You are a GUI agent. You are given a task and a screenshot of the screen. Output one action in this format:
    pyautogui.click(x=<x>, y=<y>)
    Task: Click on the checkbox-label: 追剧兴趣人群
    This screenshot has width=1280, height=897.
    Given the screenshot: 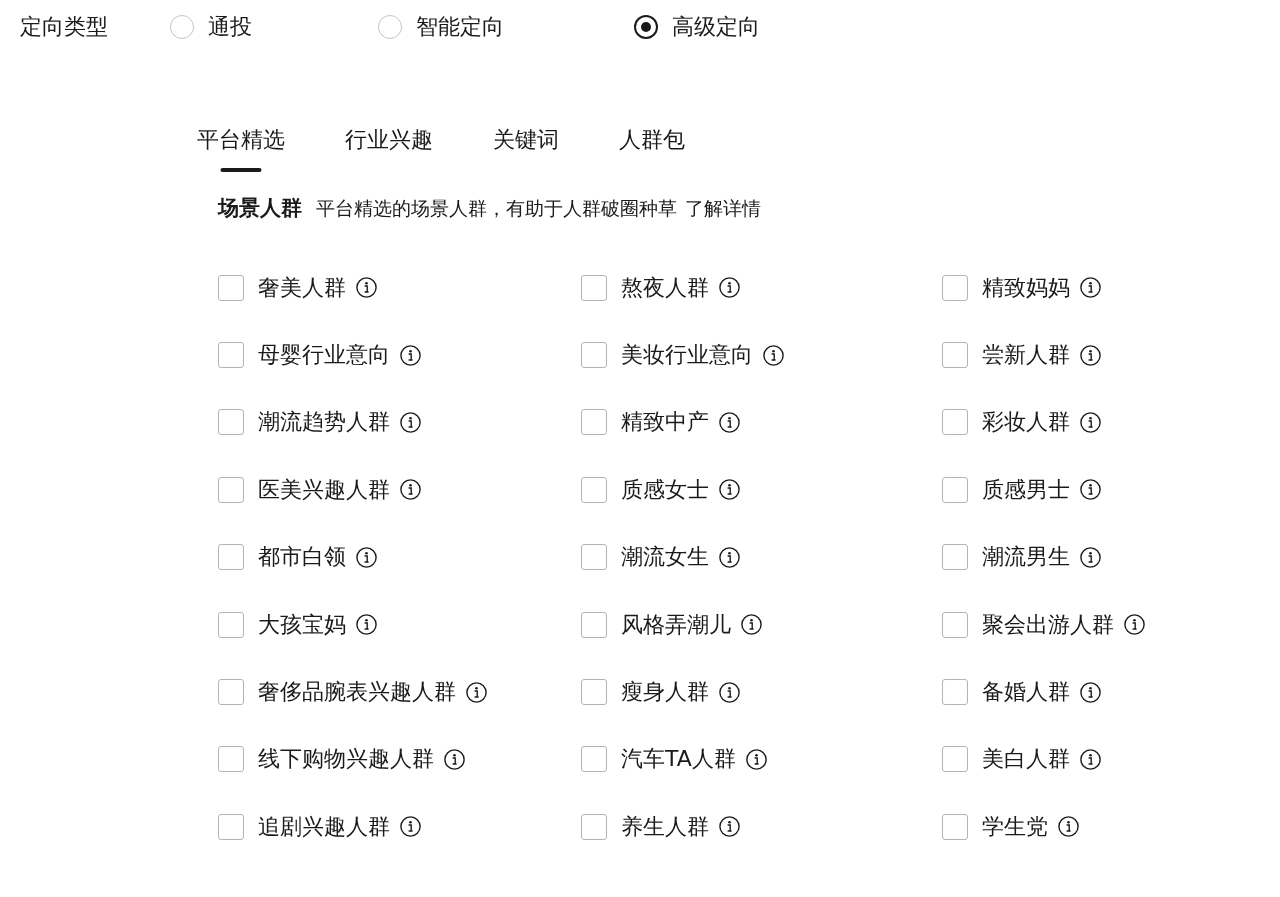 What is the action you would take?
    pyautogui.click(x=324, y=826)
    